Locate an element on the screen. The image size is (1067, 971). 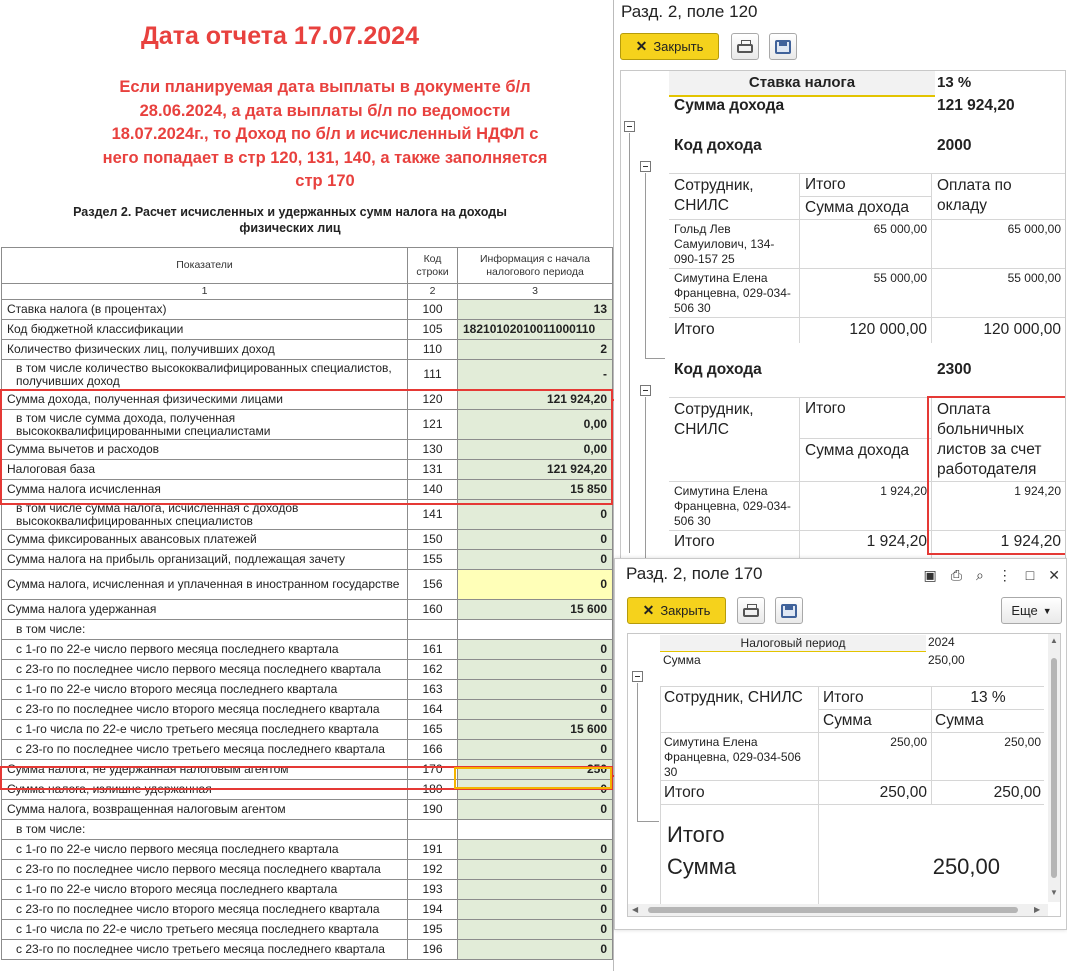
window-title: Разд. 2, поле 170 is located at coordinates (694, 573).